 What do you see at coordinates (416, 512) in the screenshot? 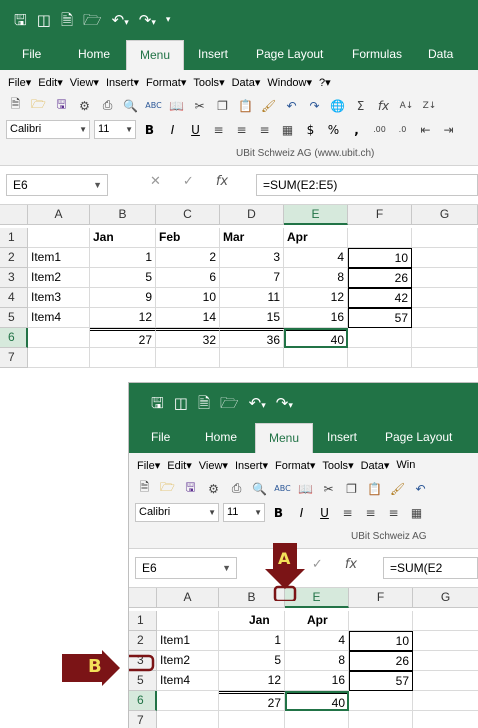
I see `merge-center-icon: ▦` at bounding box center [416, 512].